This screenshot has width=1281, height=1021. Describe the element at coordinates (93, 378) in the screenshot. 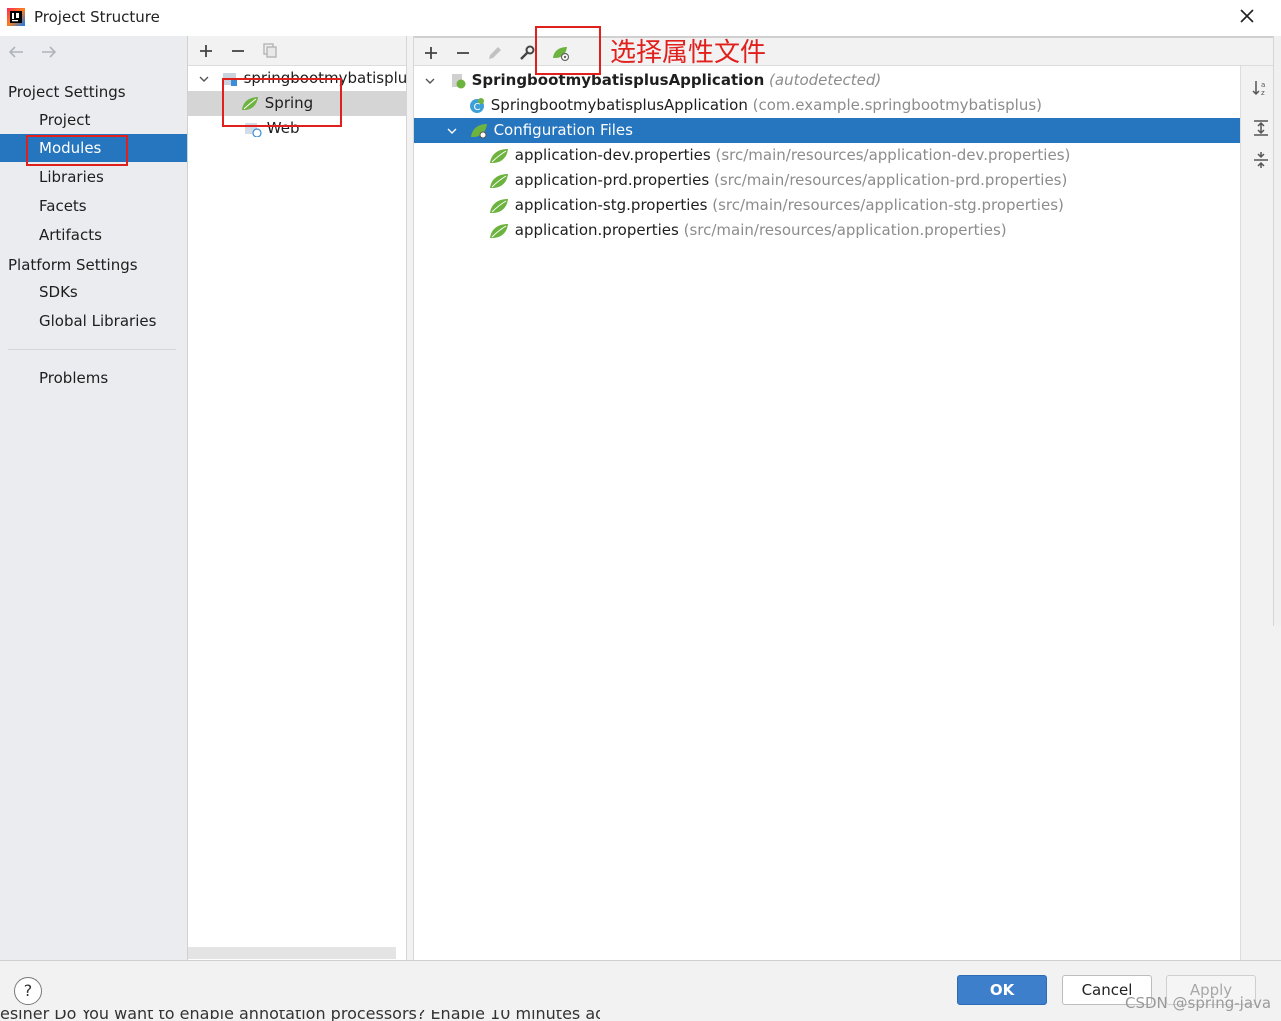

I see `nav-item-problems: Problems` at that location.